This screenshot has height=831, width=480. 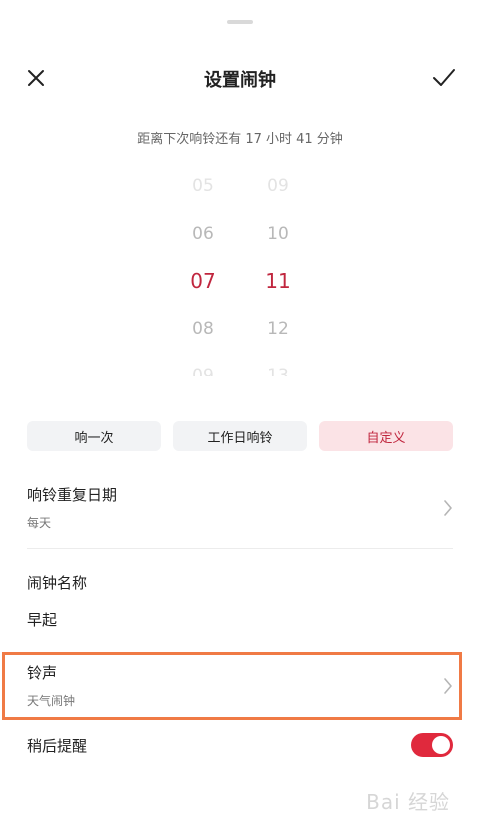 I want to click on header: 设置闹钟, so click(x=240, y=78).